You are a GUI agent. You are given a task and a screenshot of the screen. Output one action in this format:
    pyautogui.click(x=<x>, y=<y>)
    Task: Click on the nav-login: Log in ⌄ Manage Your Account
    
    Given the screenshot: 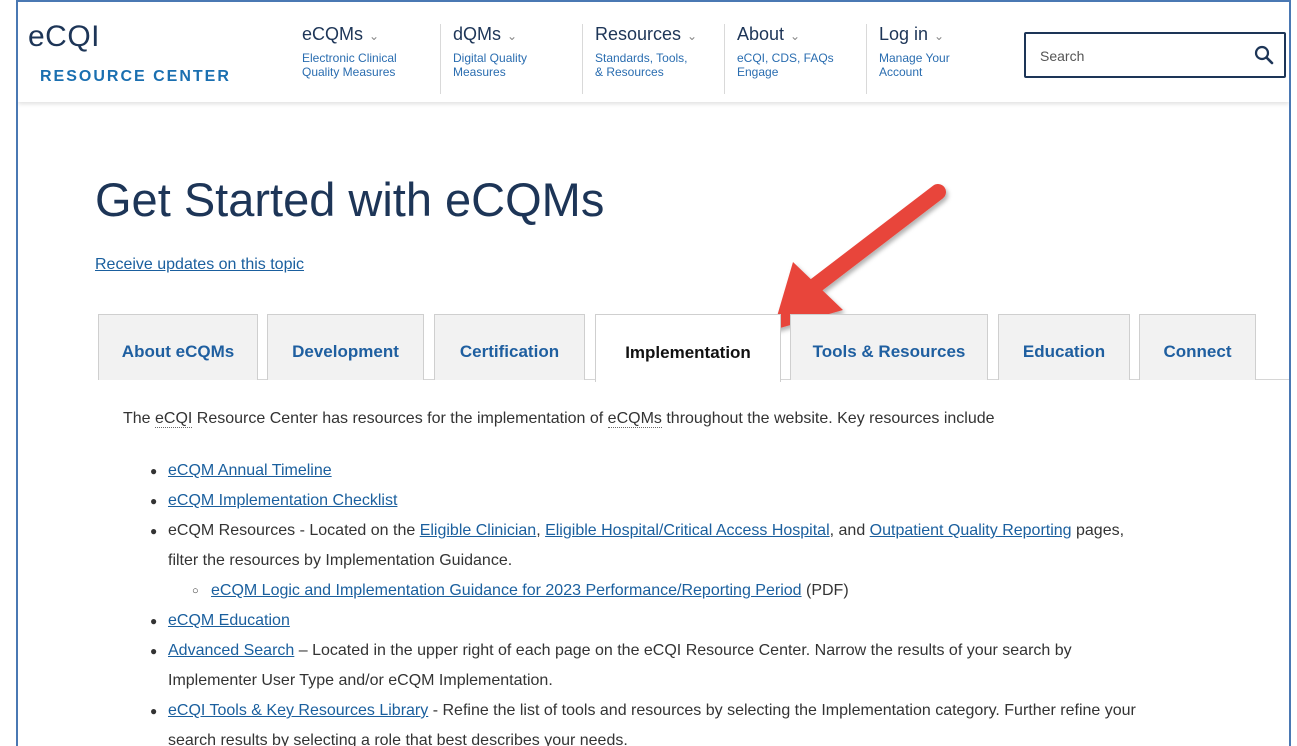 What is the action you would take?
    pyautogui.click(x=931, y=59)
    